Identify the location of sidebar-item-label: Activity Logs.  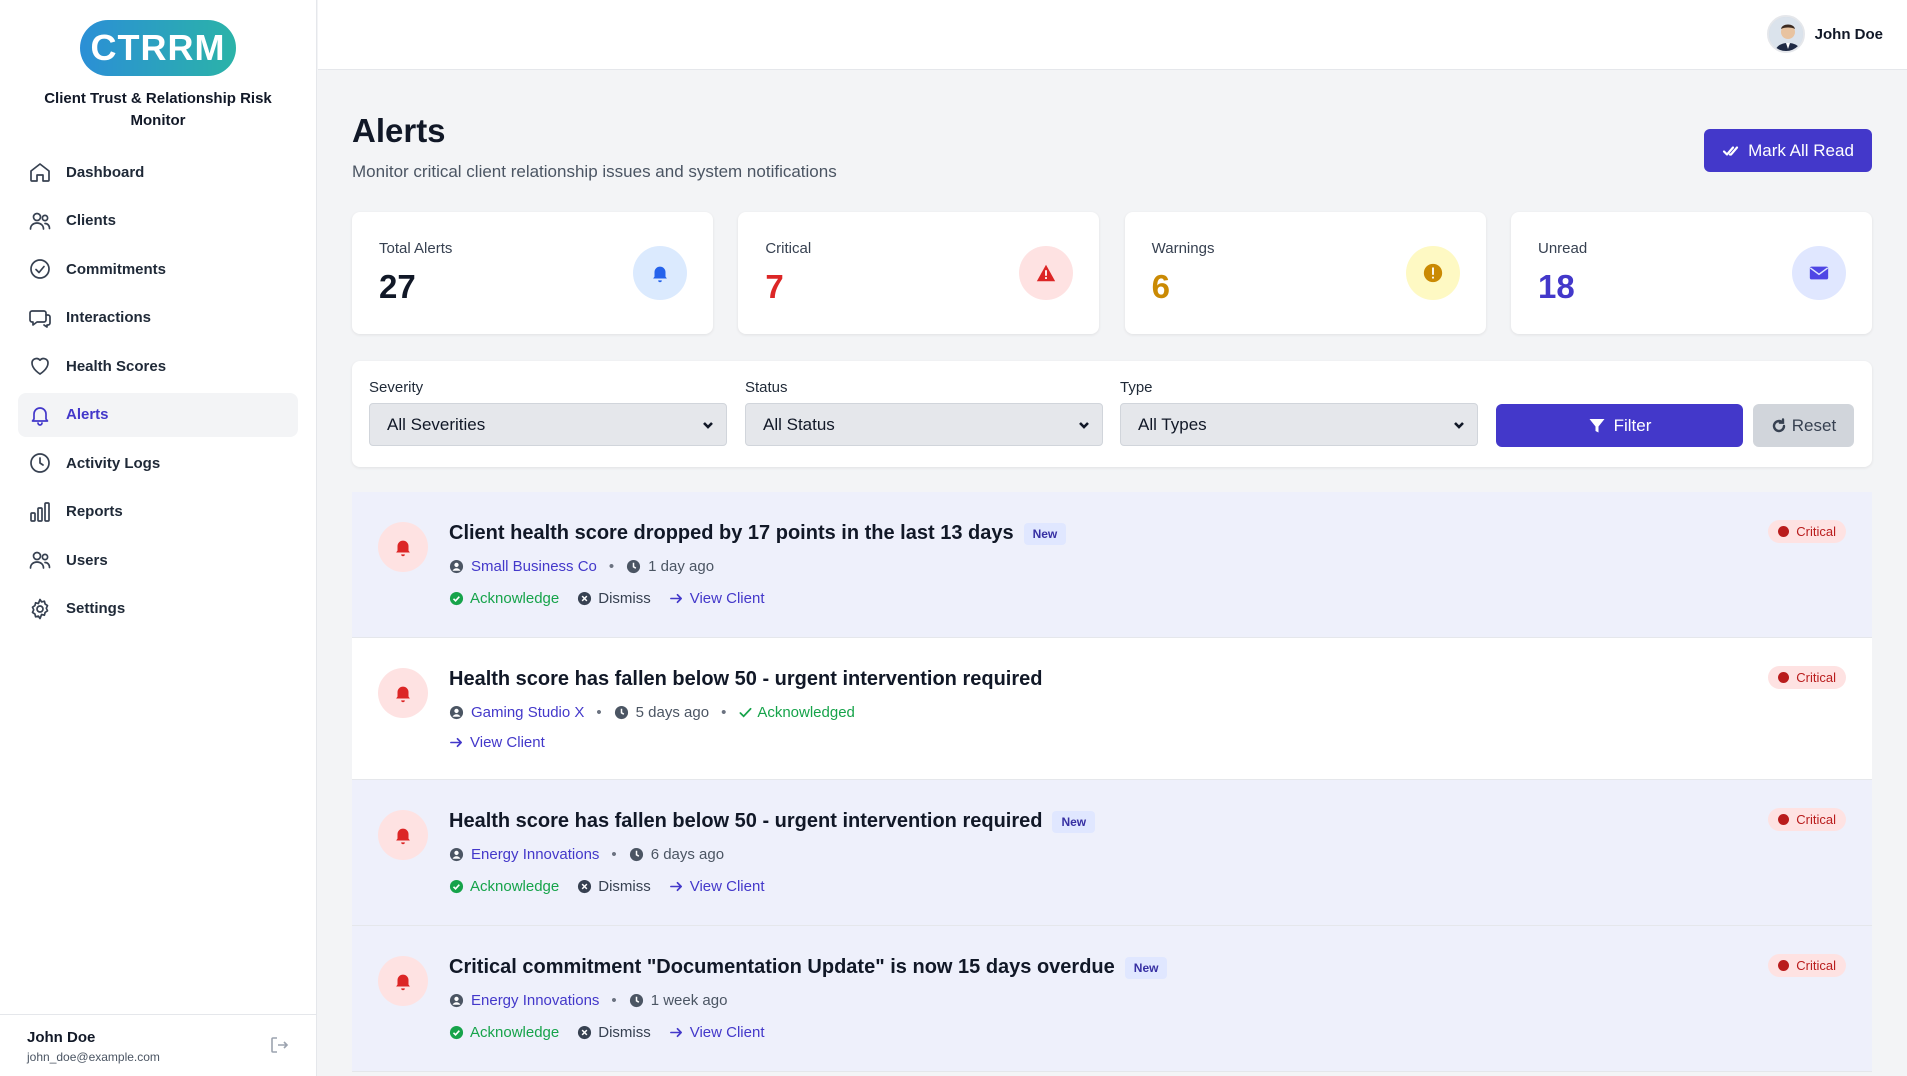
(113, 463).